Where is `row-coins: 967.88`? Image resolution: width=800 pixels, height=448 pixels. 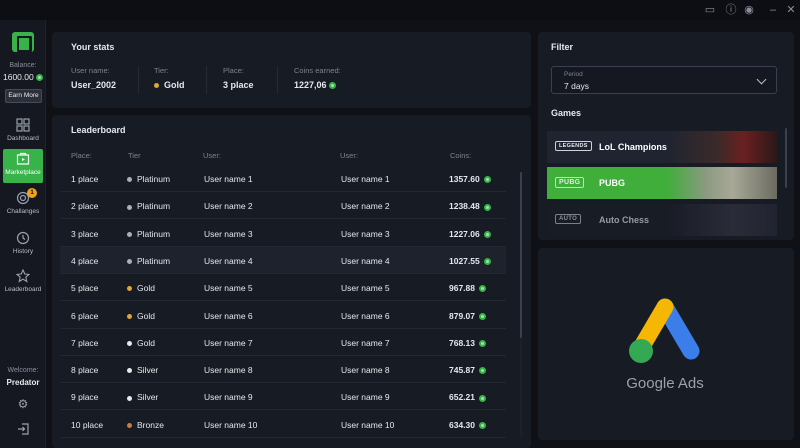
row-coins: 967.88 is located at coordinates (467, 288).